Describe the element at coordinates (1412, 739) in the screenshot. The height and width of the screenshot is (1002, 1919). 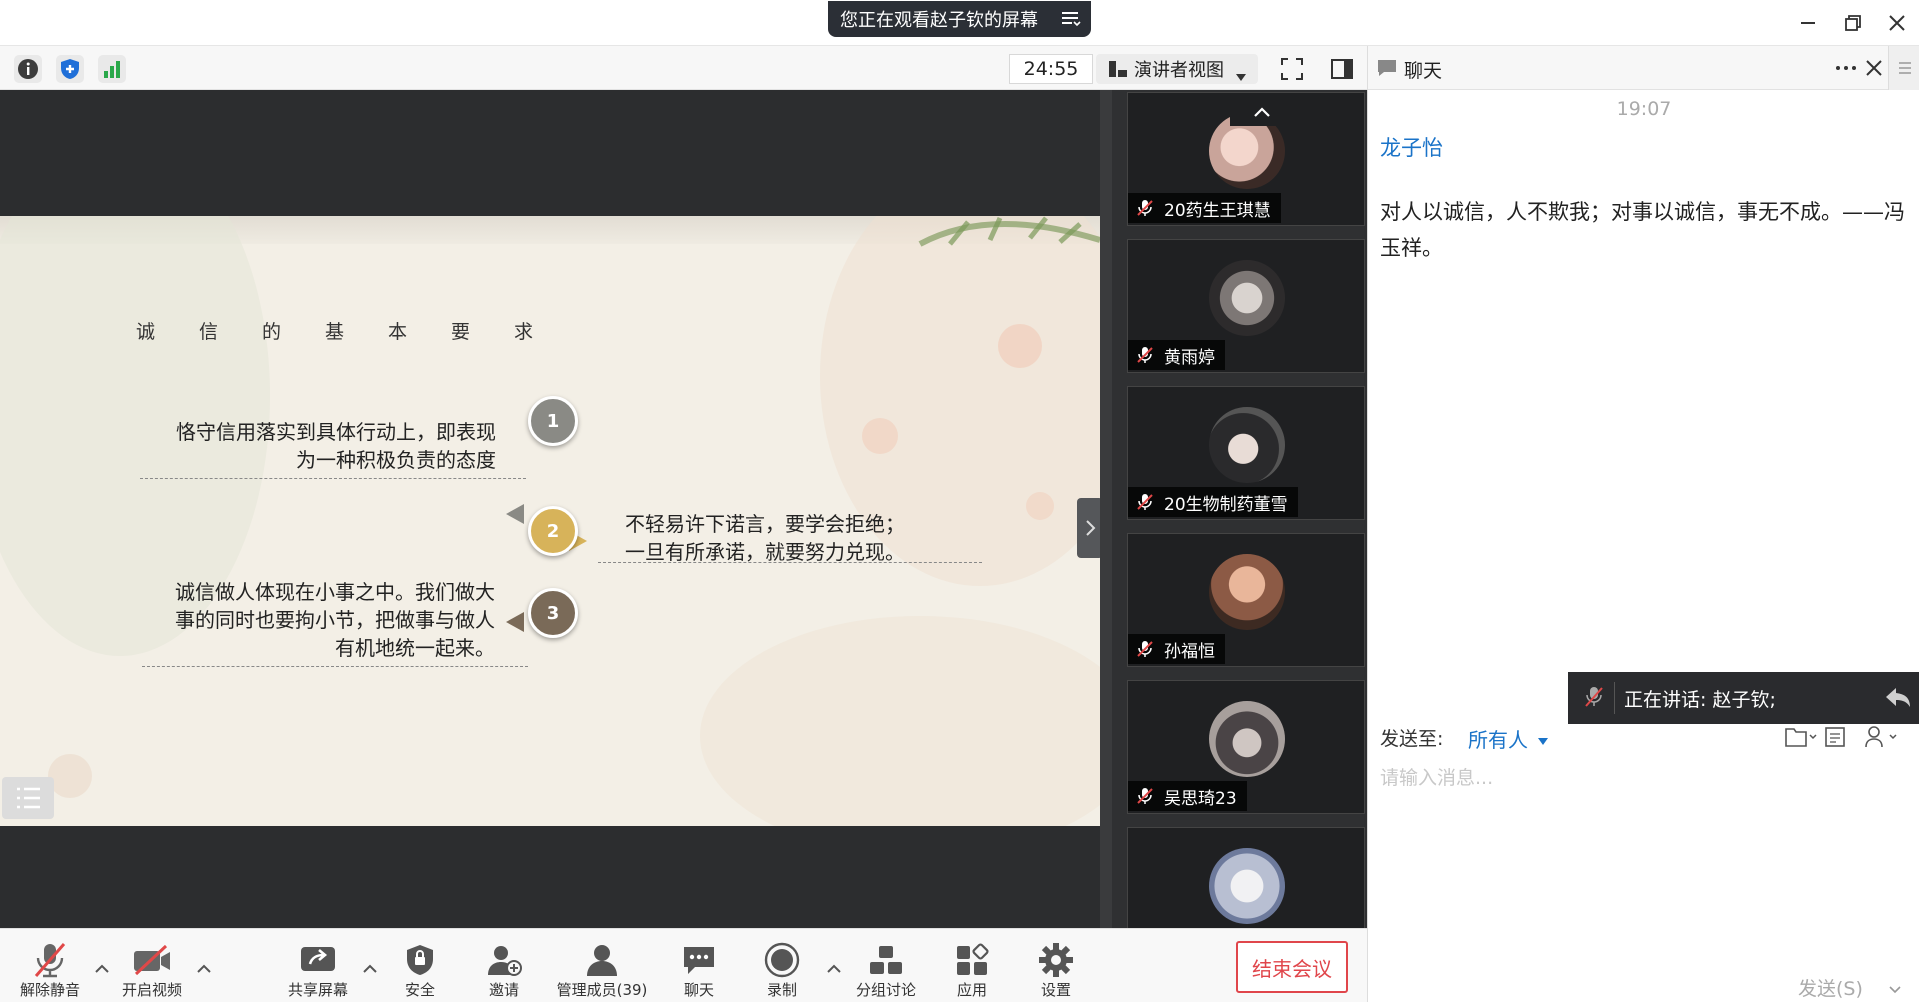
I see `send-to-label: 发送至:` at that location.